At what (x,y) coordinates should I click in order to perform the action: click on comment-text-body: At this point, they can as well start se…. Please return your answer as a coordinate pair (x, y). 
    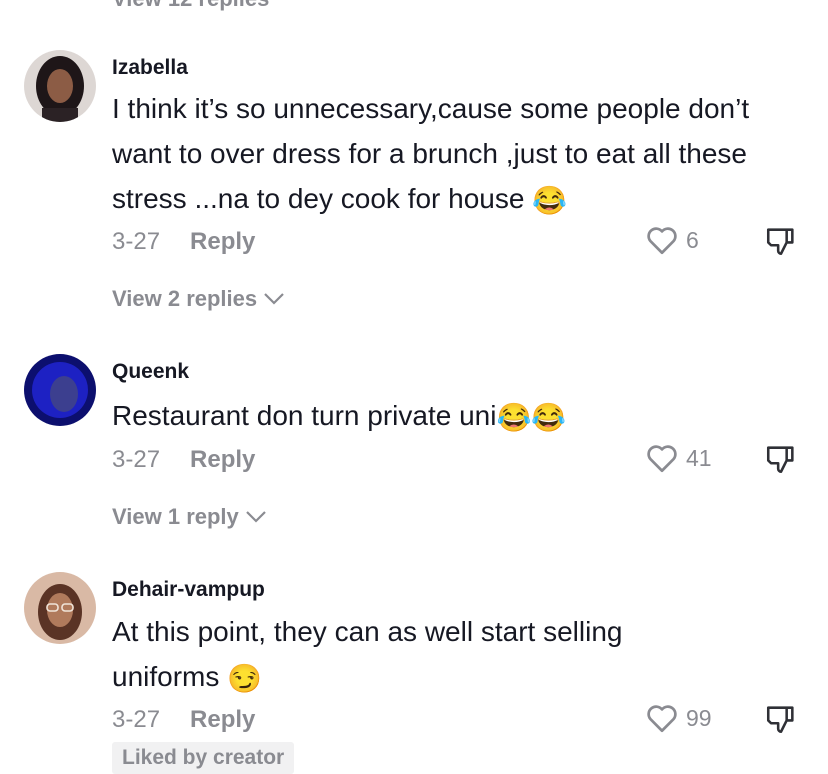
    Looking at the image, I should click on (367, 654).